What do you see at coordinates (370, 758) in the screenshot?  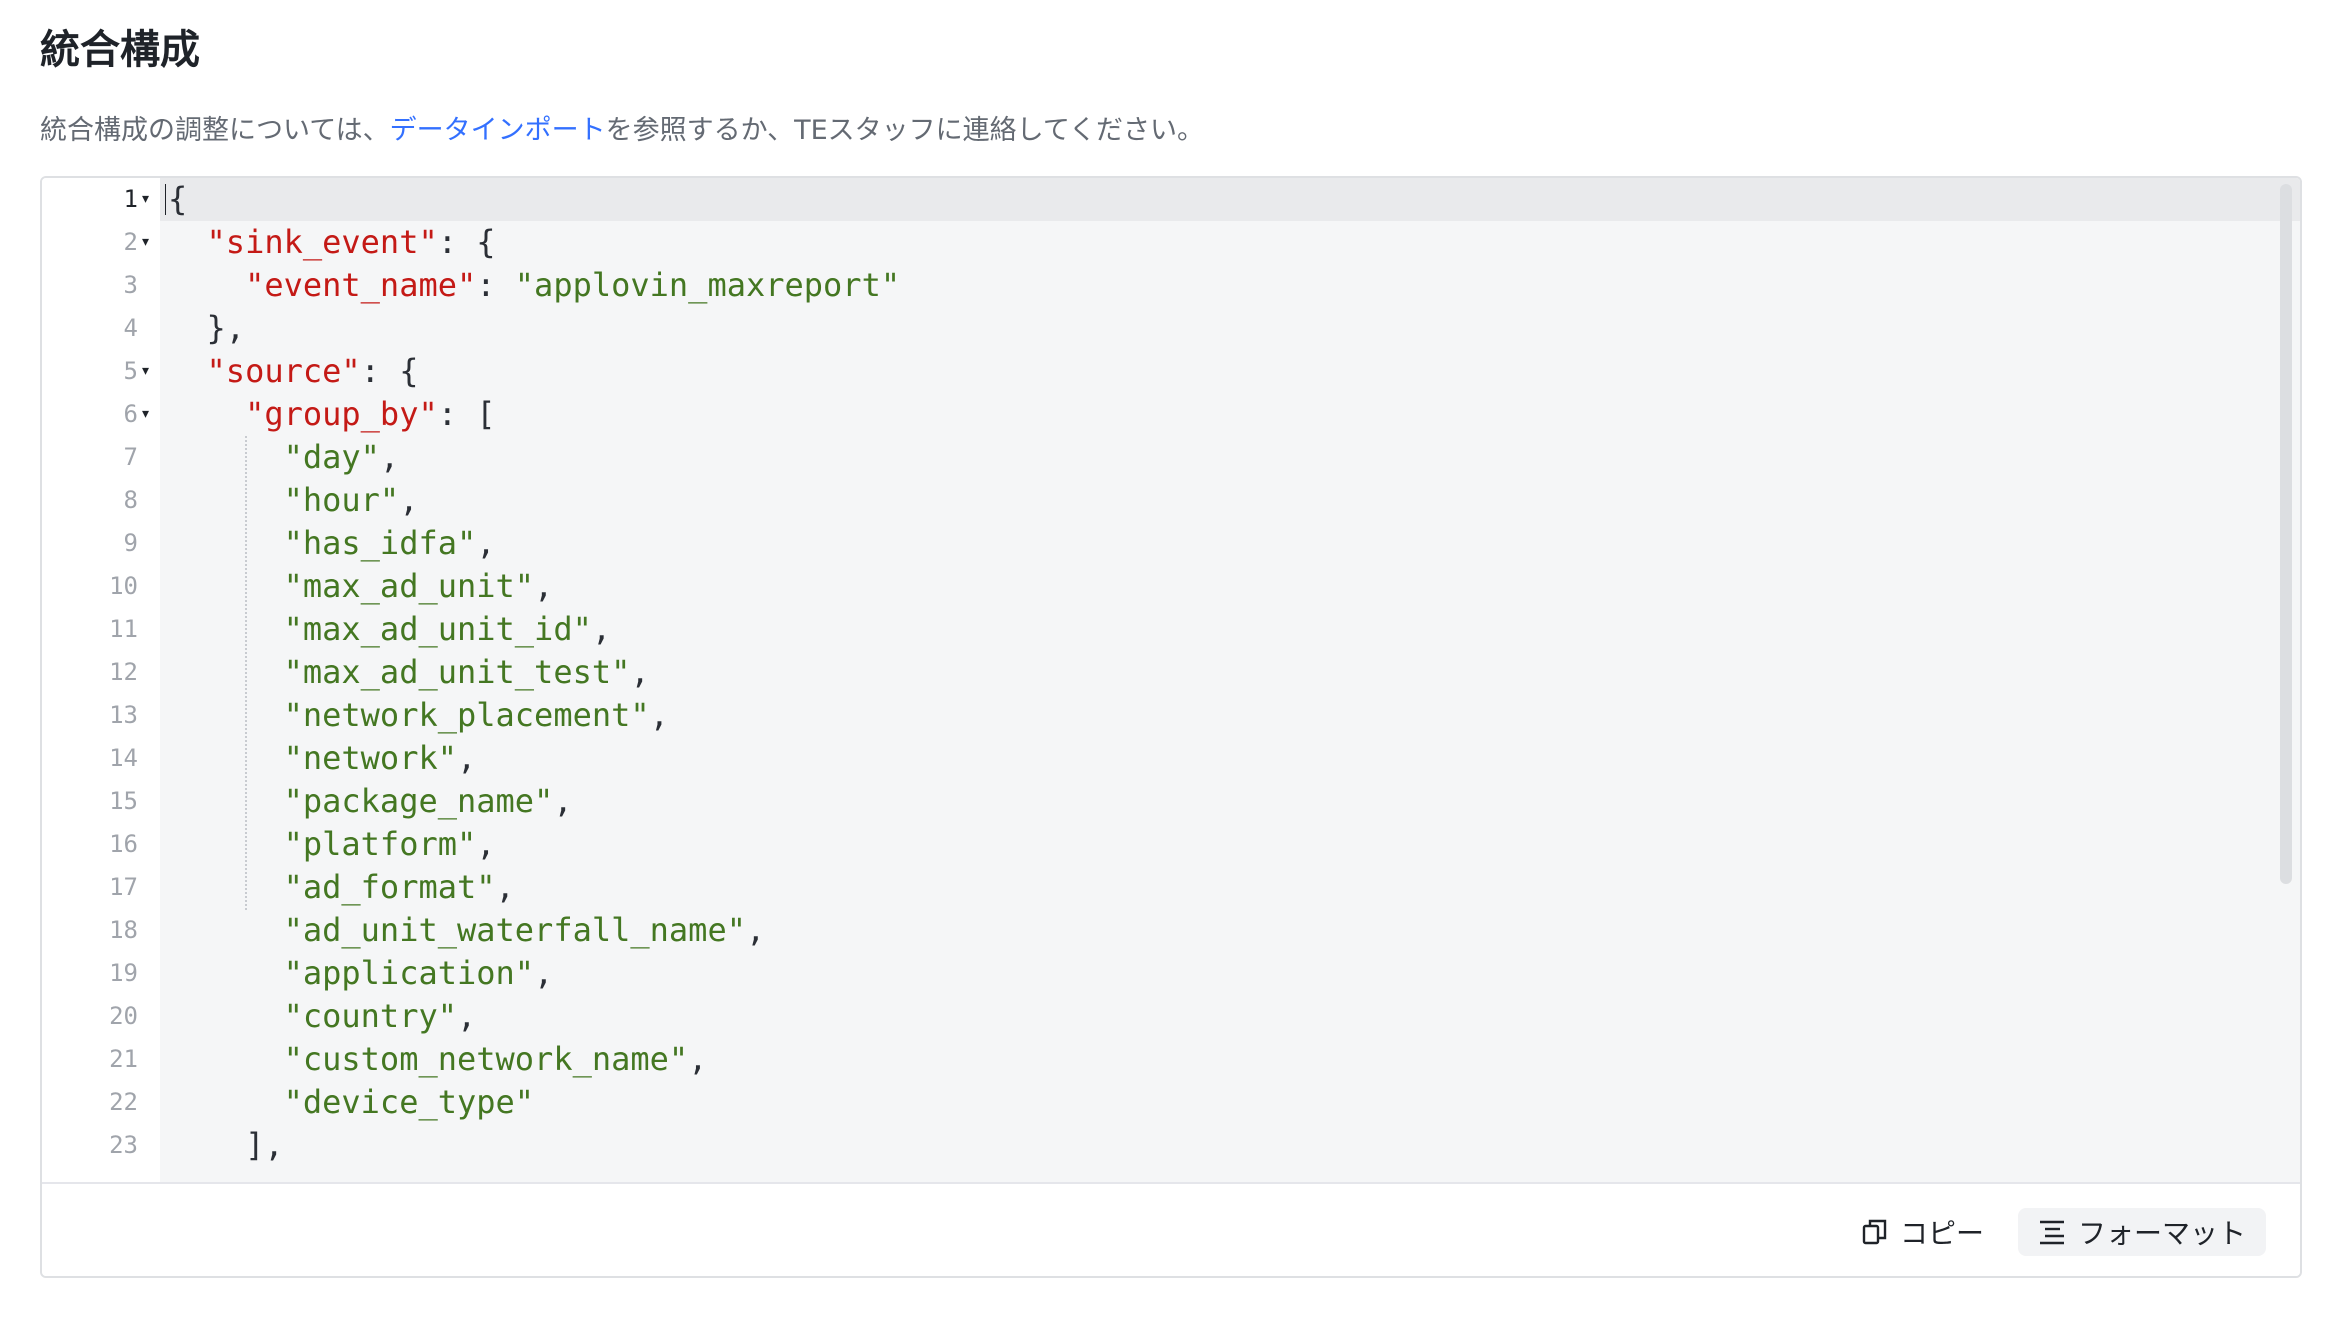 I see `json-string: "network"` at bounding box center [370, 758].